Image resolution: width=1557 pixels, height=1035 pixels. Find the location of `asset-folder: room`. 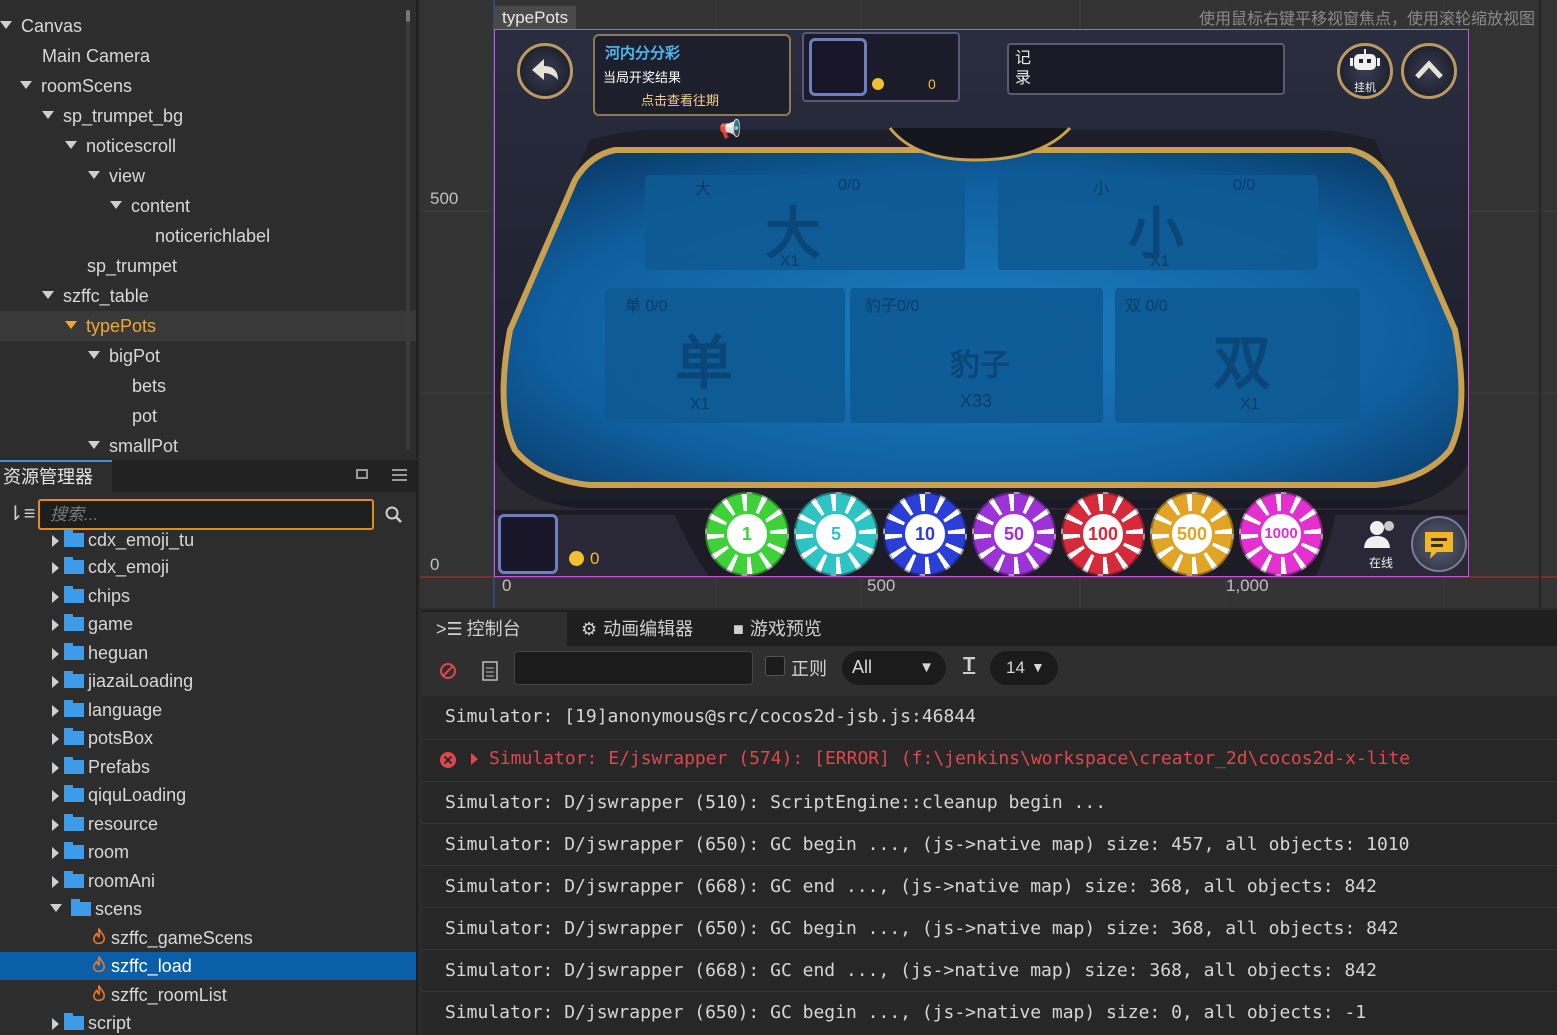

asset-folder: room is located at coordinates (208, 852).